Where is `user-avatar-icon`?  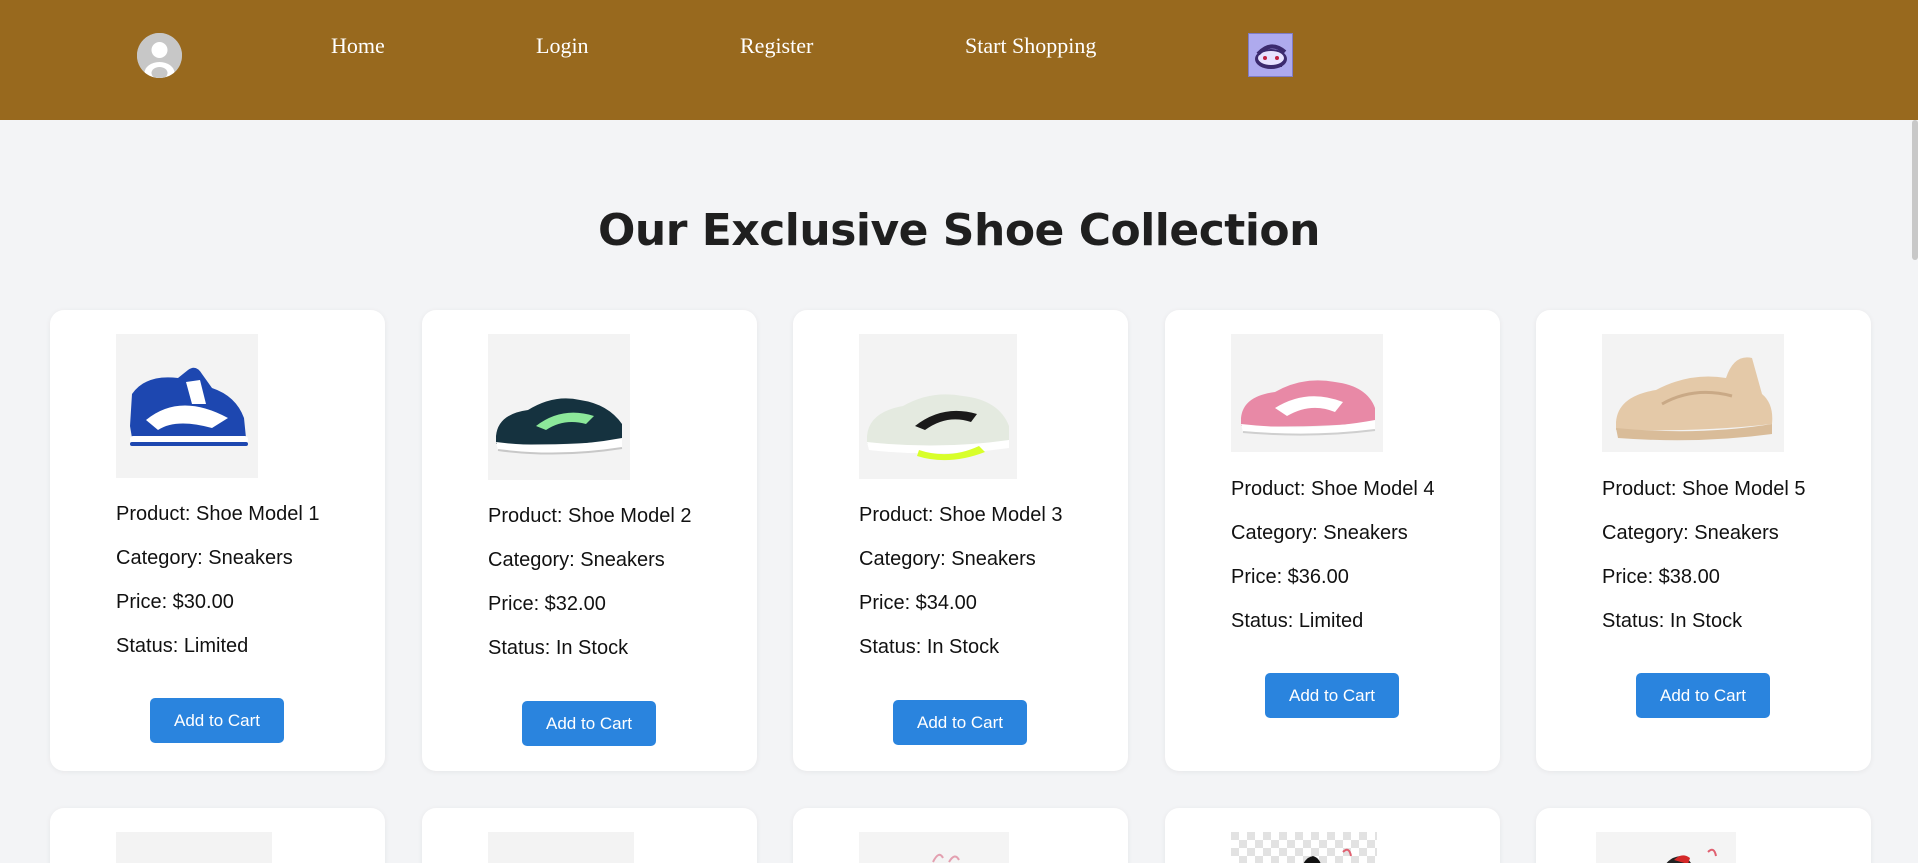 user-avatar-icon is located at coordinates (159, 55).